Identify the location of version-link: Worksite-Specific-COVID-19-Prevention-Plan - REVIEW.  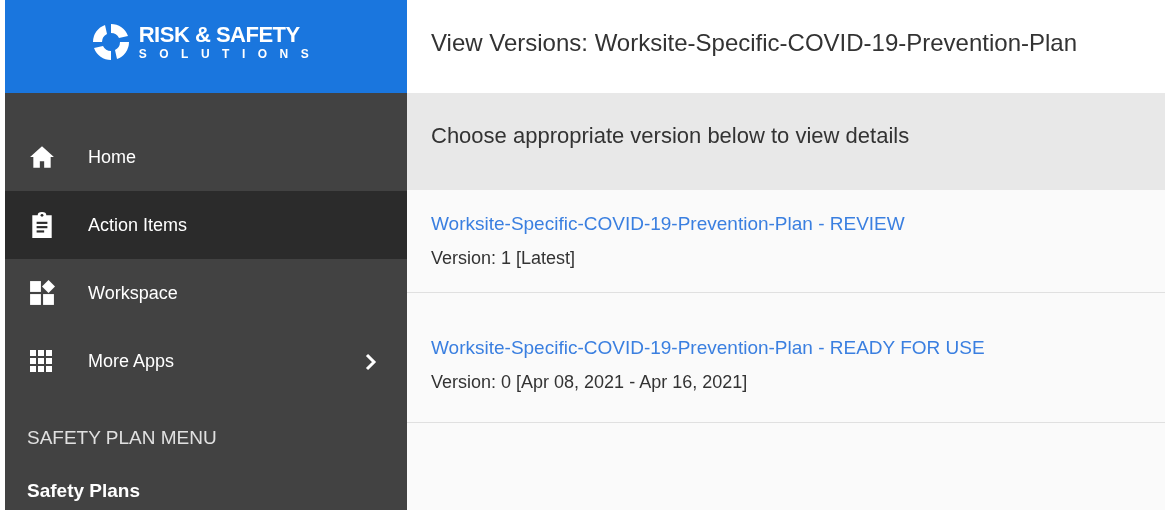
(668, 224).